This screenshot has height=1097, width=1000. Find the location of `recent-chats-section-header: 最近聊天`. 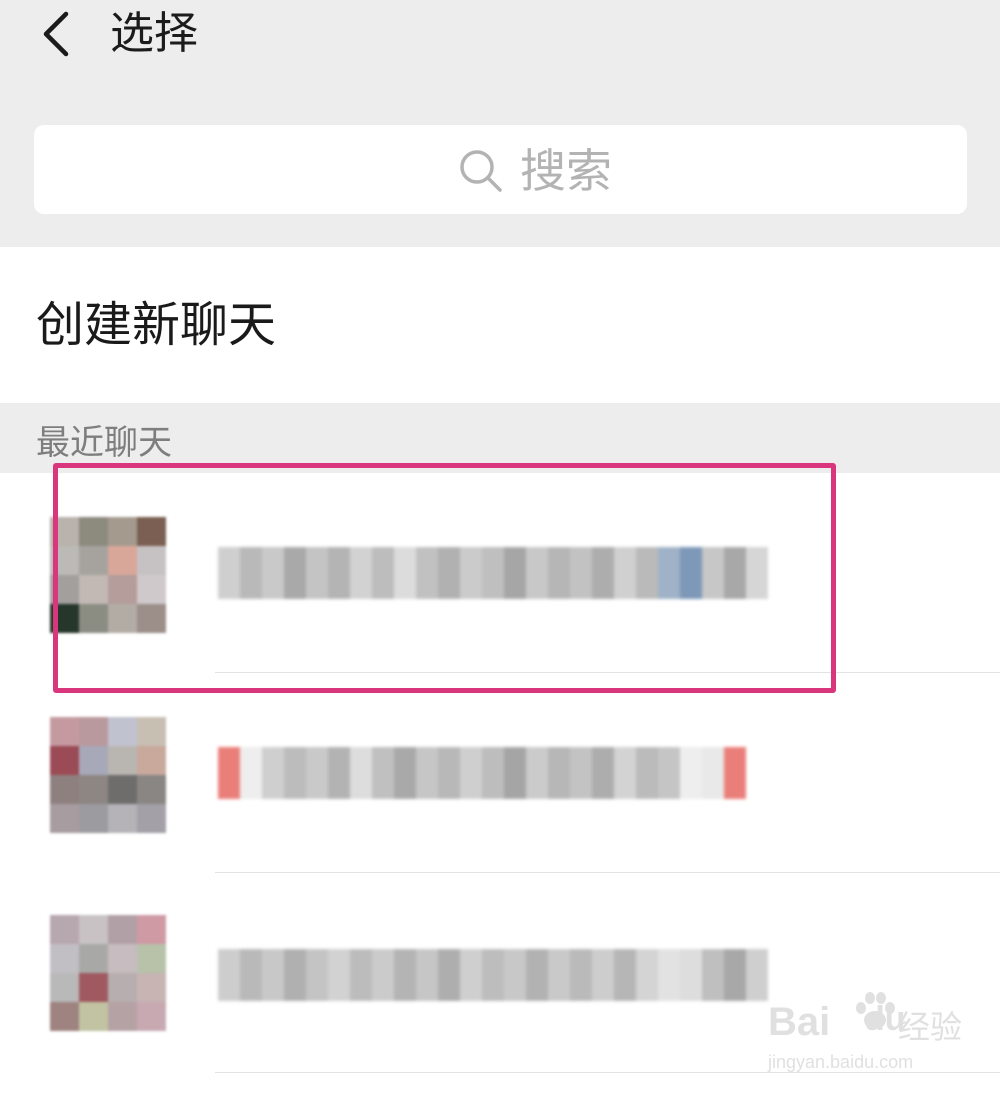

recent-chats-section-header: 最近聊天 is located at coordinates (500, 438).